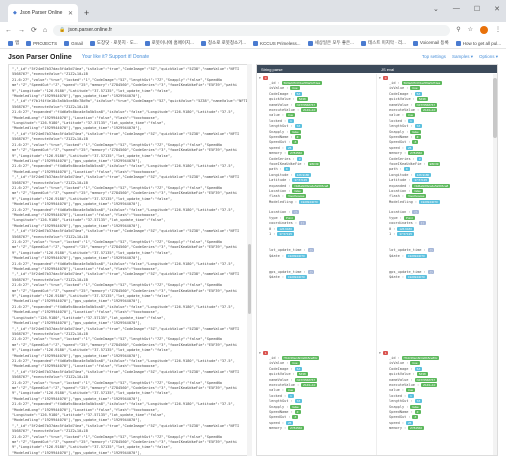 The image size is (506, 459). Describe the element at coordinates (462, 57) in the screenshot. I see `header-link: Samples ▾` at that location.